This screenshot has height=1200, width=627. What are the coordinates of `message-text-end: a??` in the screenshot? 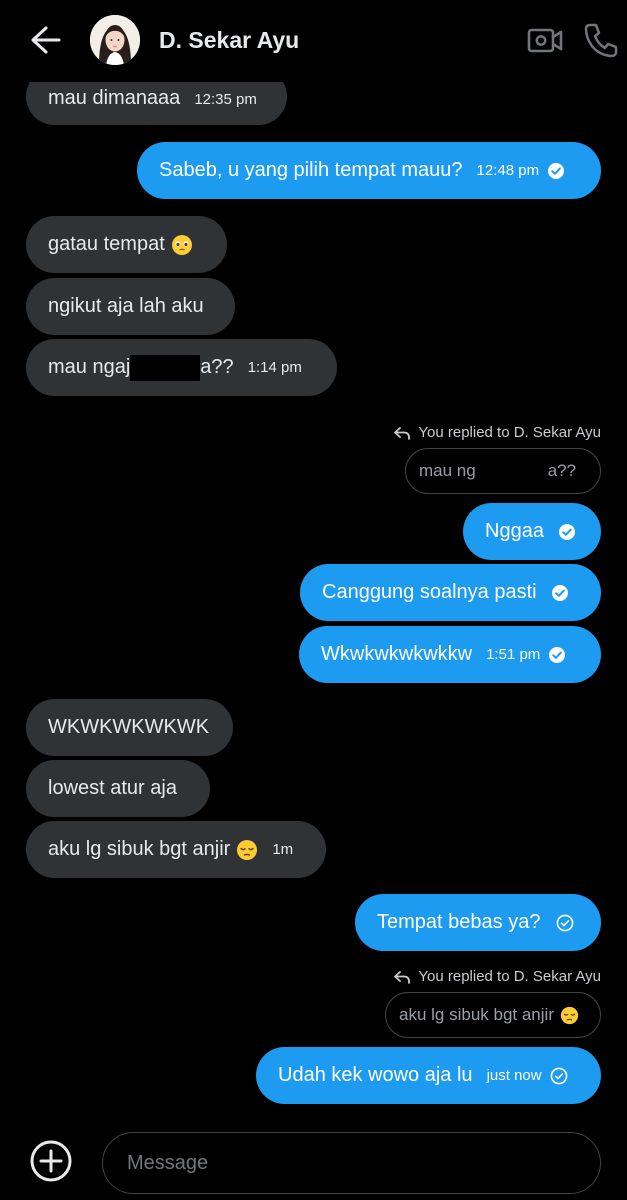 It's located at (217, 367).